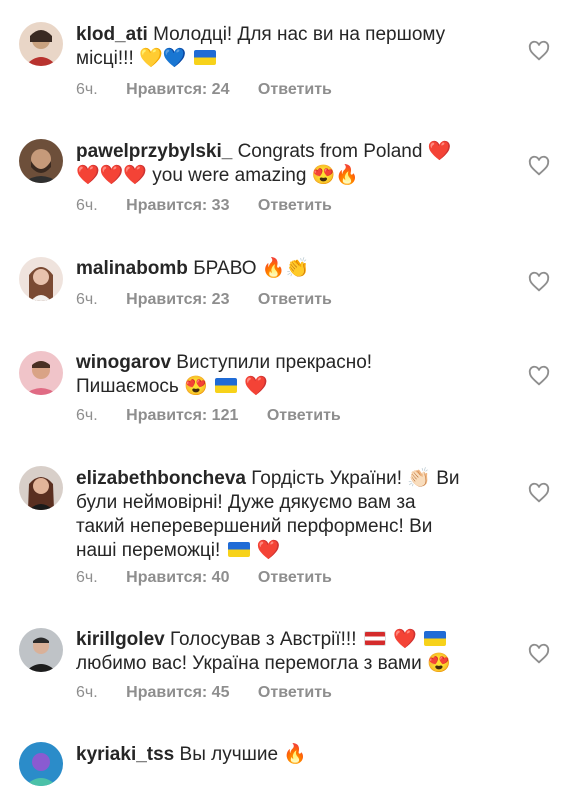  I want to click on comment-meta: 6ч. Нравится: 23 Ответить, so click(216, 300).